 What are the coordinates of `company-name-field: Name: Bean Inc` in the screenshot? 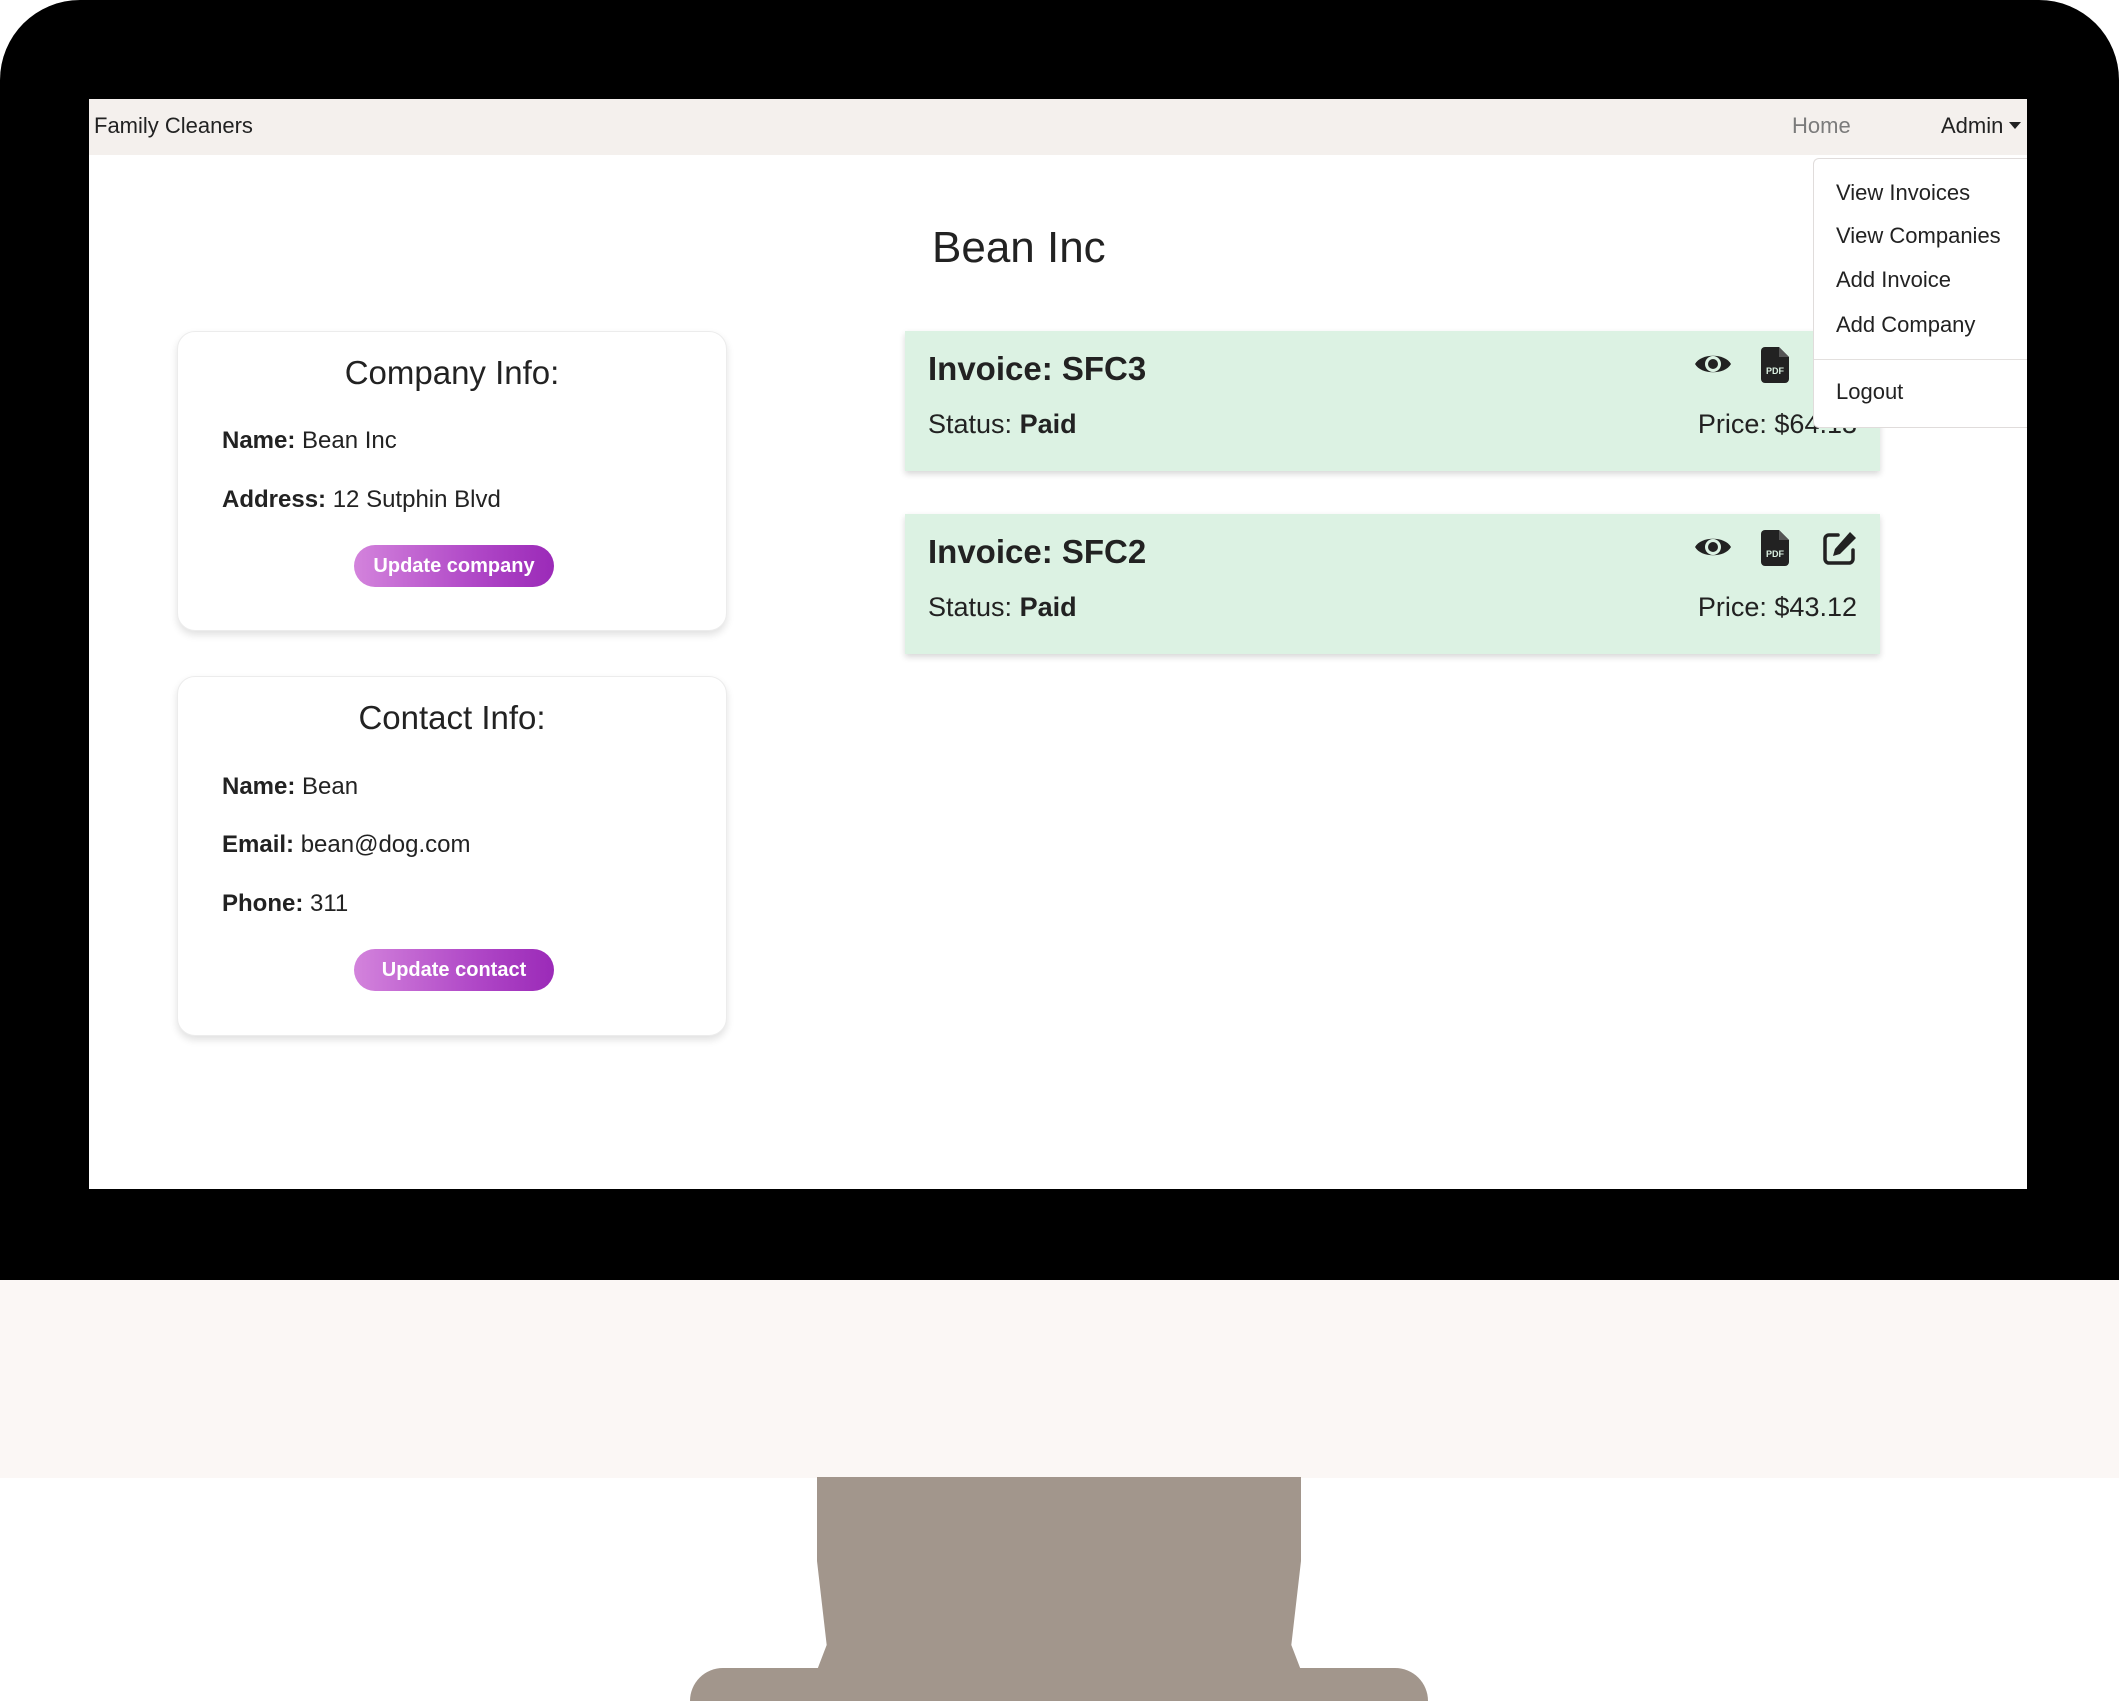 It's located at (309, 441).